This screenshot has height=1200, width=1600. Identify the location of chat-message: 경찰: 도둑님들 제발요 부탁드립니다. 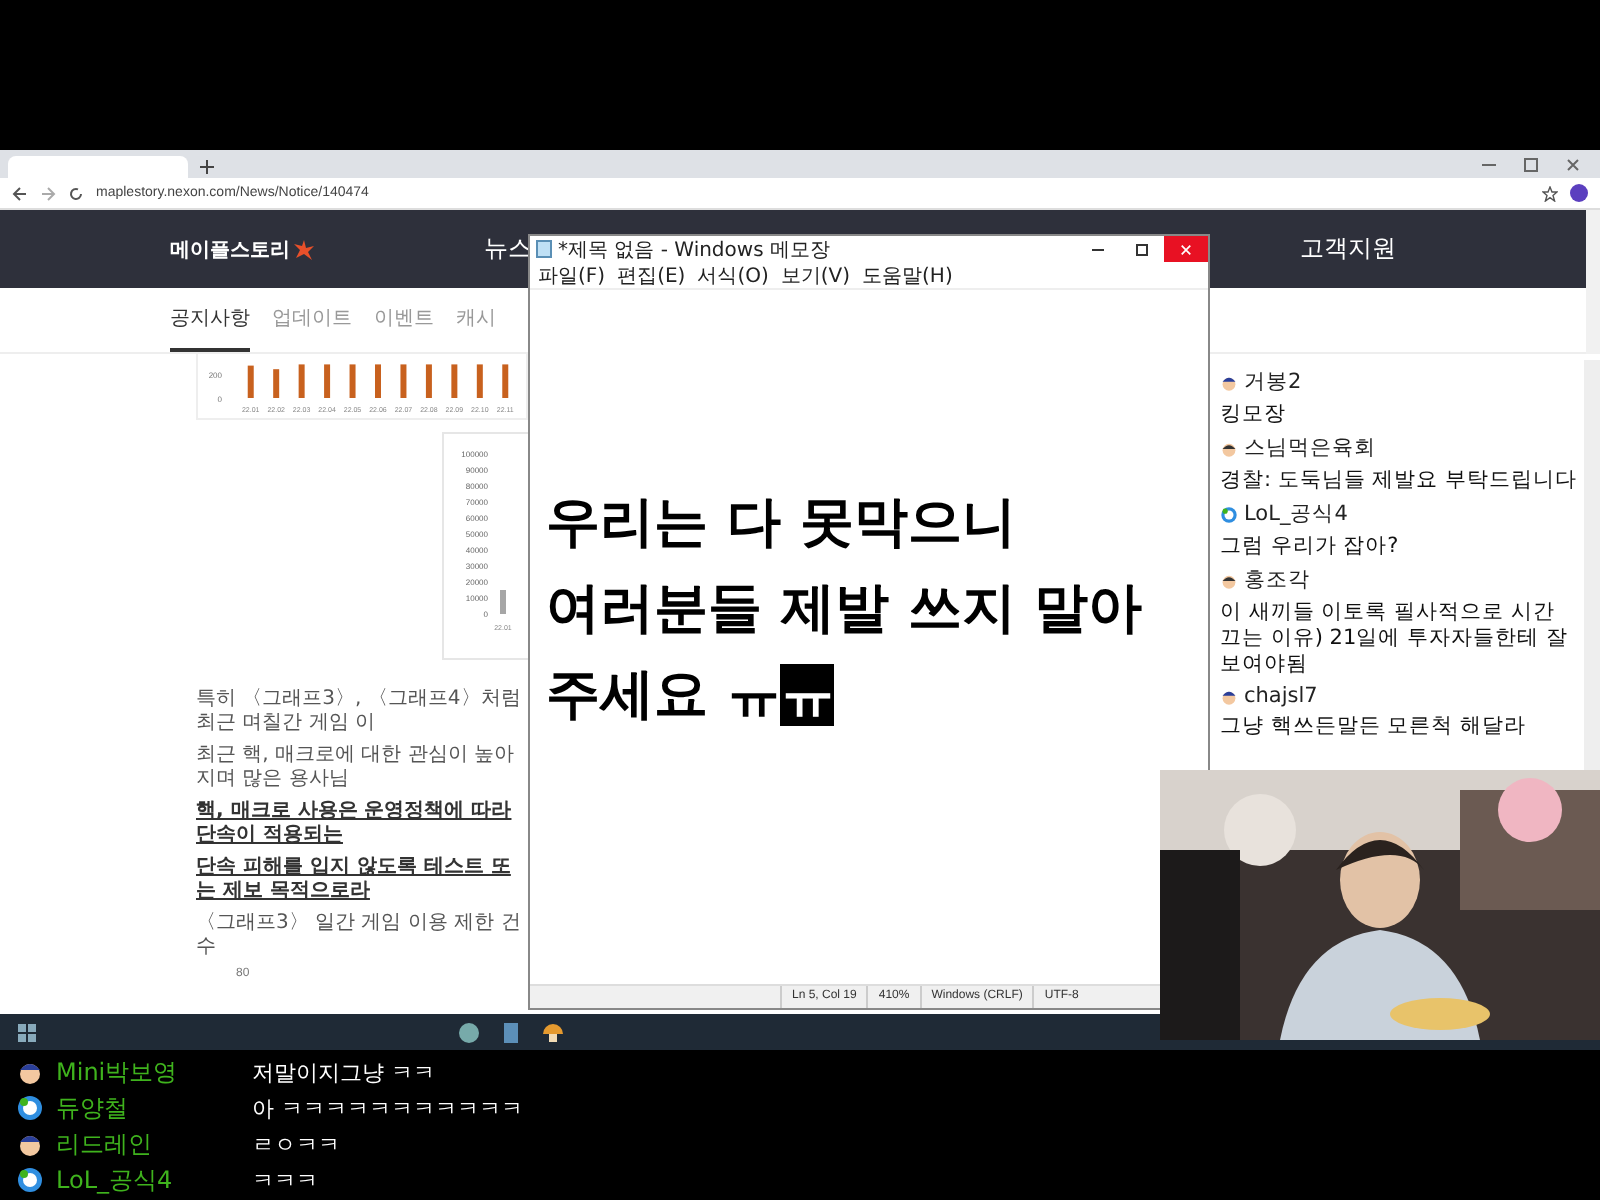
(1400, 481).